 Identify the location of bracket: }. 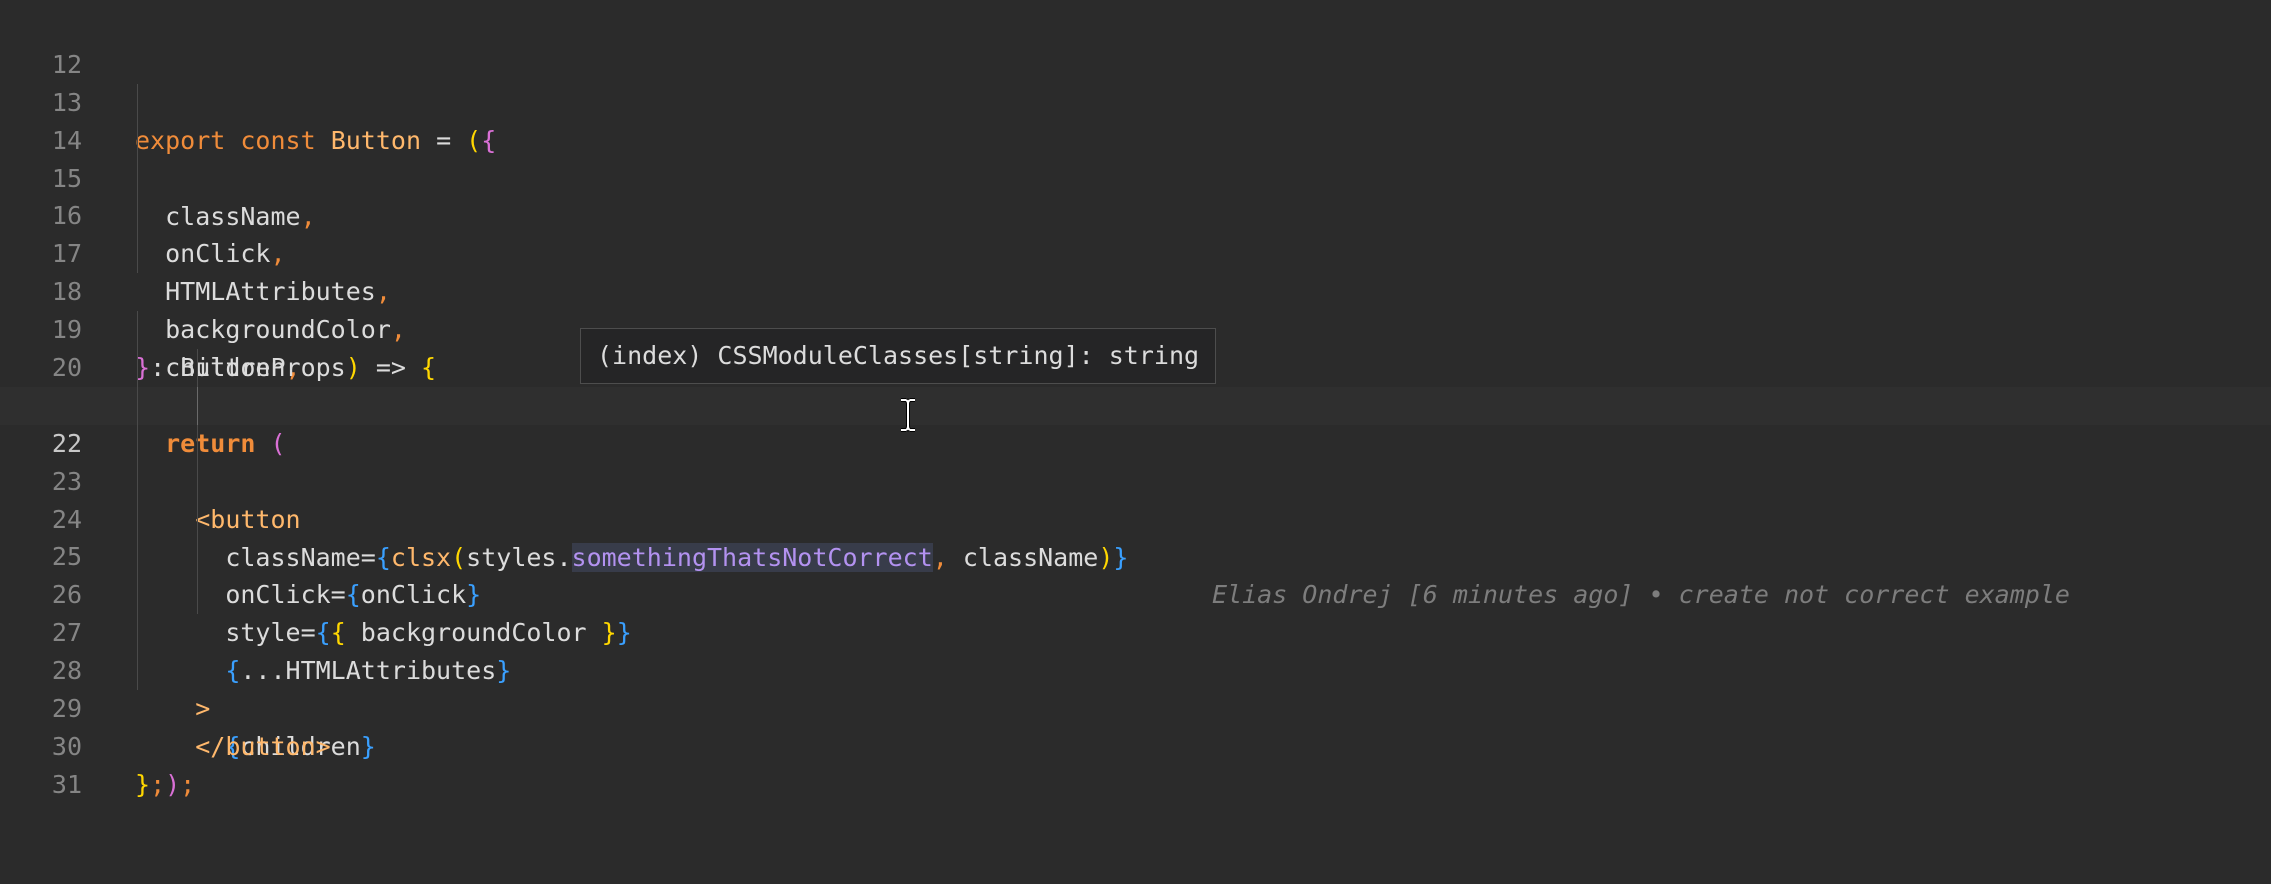
(143, 784).